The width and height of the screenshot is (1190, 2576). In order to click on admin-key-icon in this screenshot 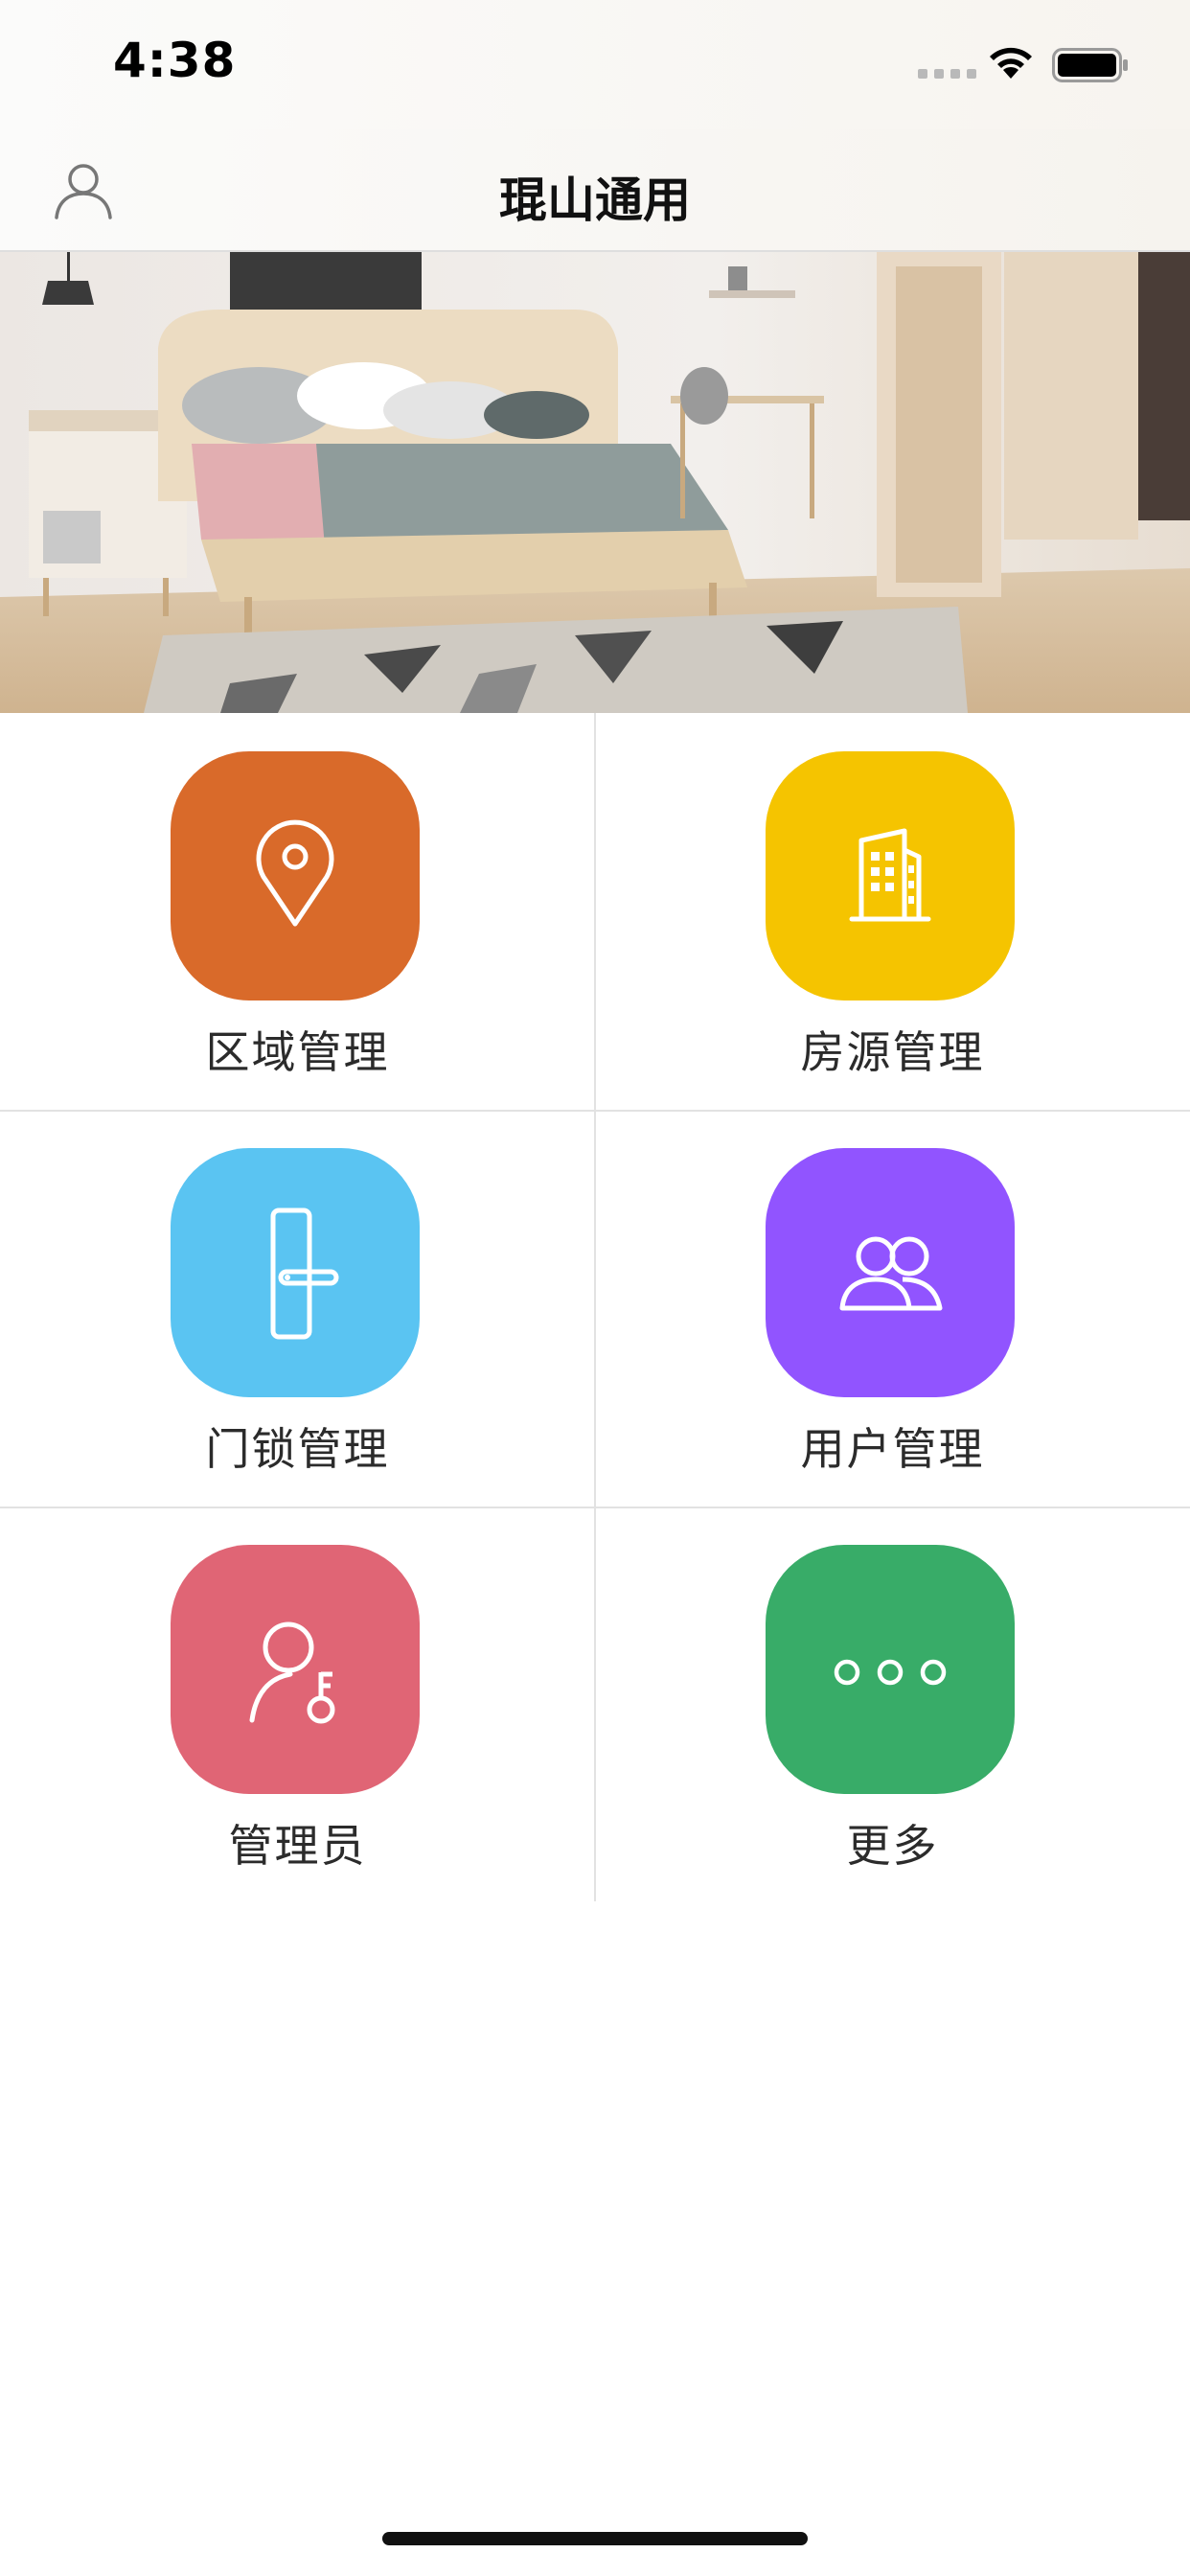, I will do `click(295, 1669)`.